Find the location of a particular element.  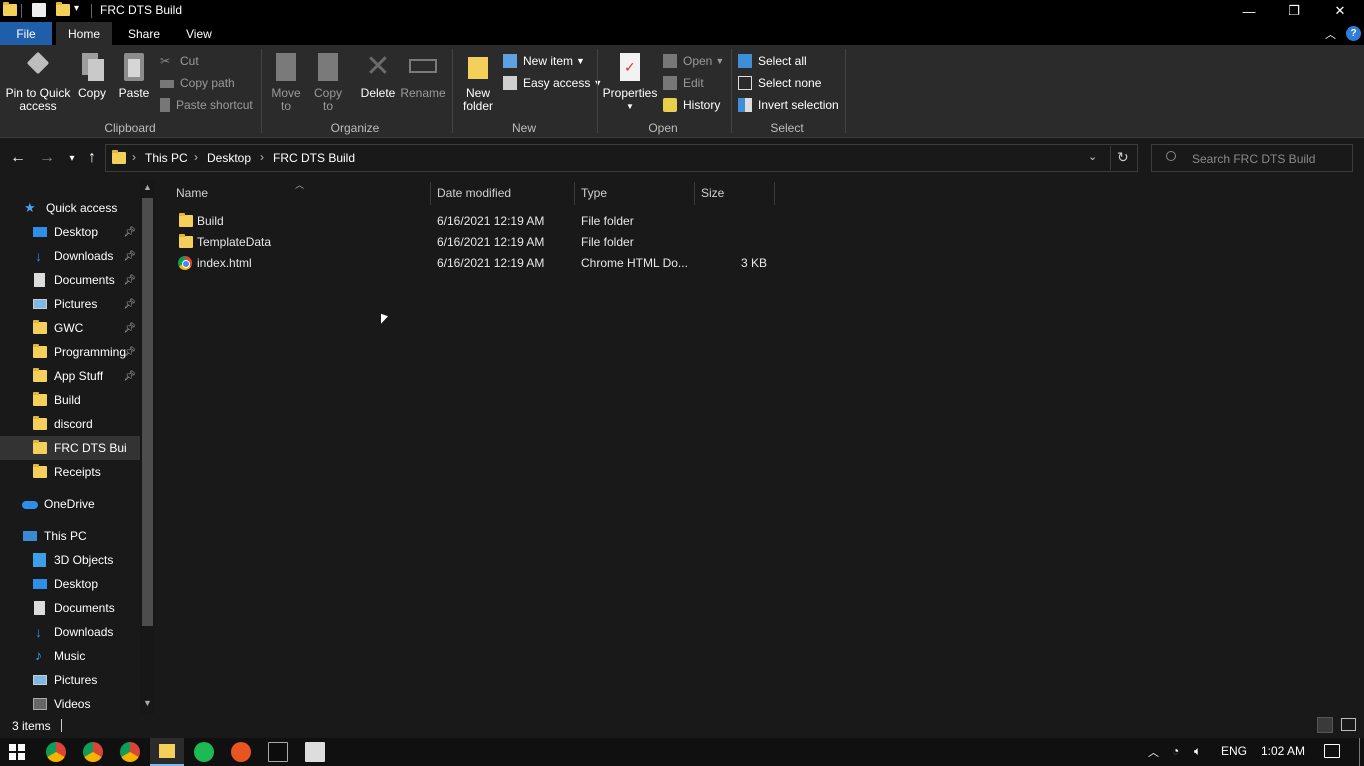

copy-path-button: Copy path is located at coordinates (197, 83).